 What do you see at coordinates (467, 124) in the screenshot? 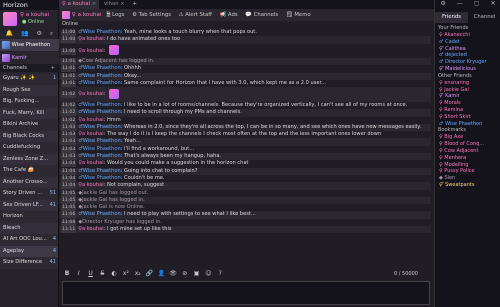
I see `friend-item: ♂ Wise Phaethon` at bounding box center [467, 124].